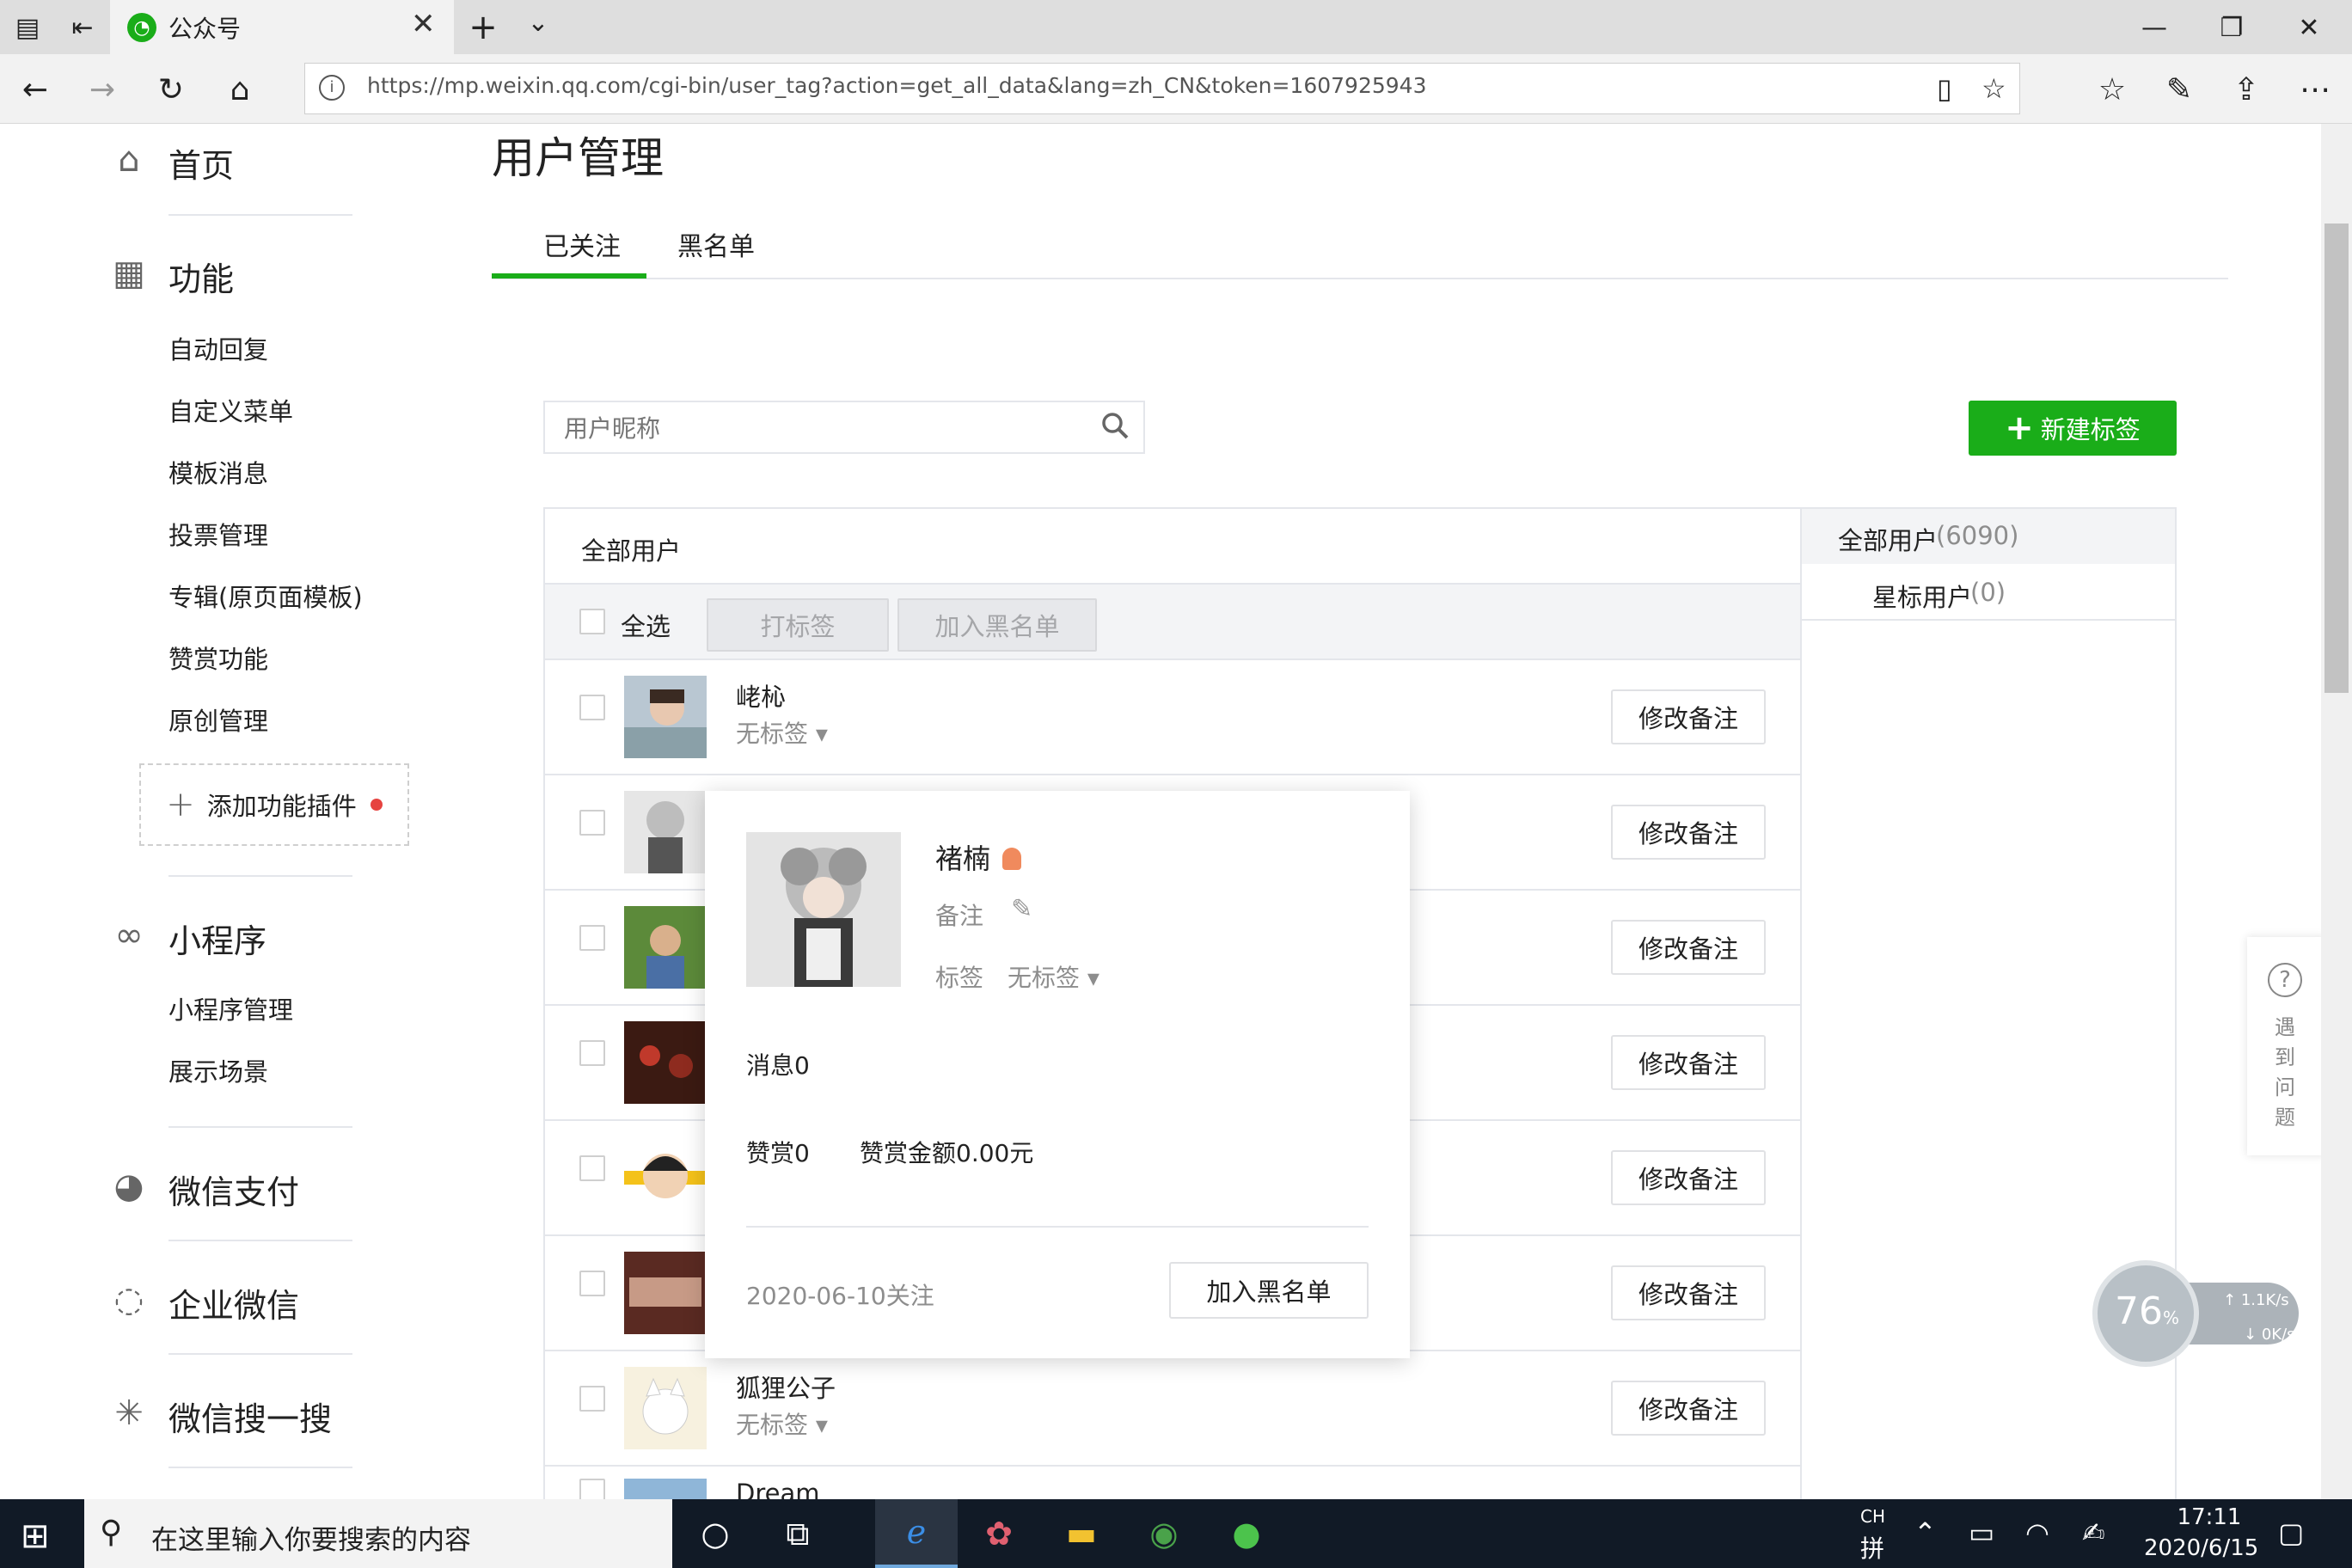 Image resolution: width=2352 pixels, height=1568 pixels. I want to click on minimize-button: —, so click(2154, 27).